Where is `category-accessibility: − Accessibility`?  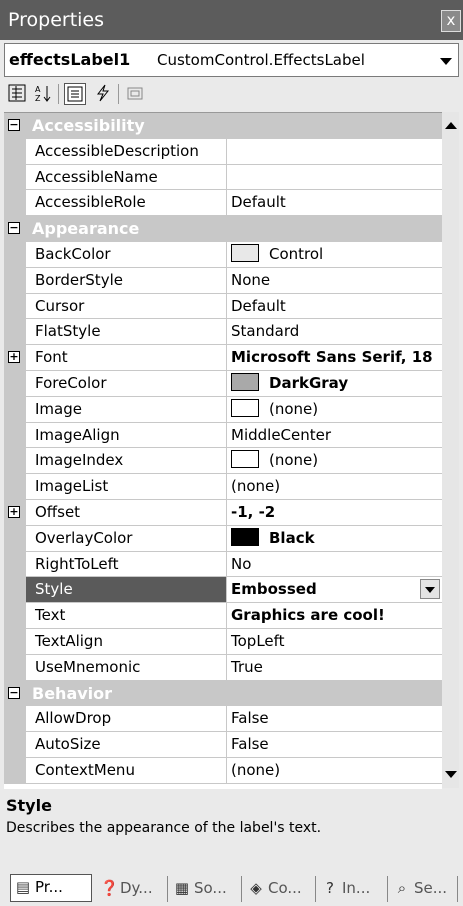
category-accessibility: − Accessibility is located at coordinates (223, 126).